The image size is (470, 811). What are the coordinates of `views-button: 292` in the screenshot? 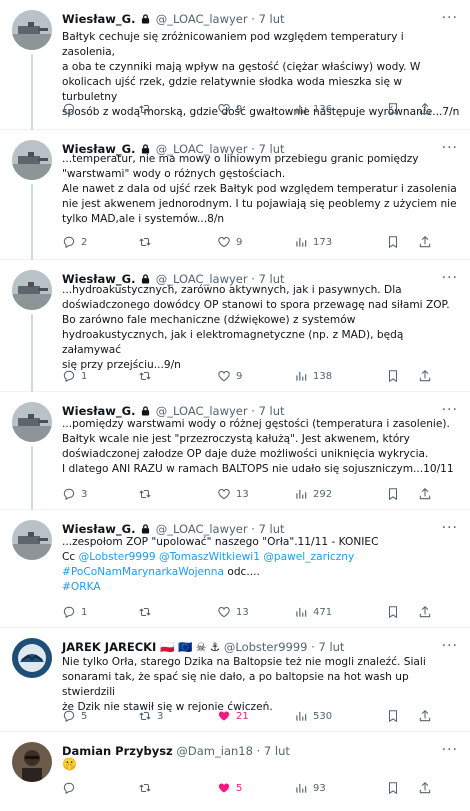 It's located at (313, 494).